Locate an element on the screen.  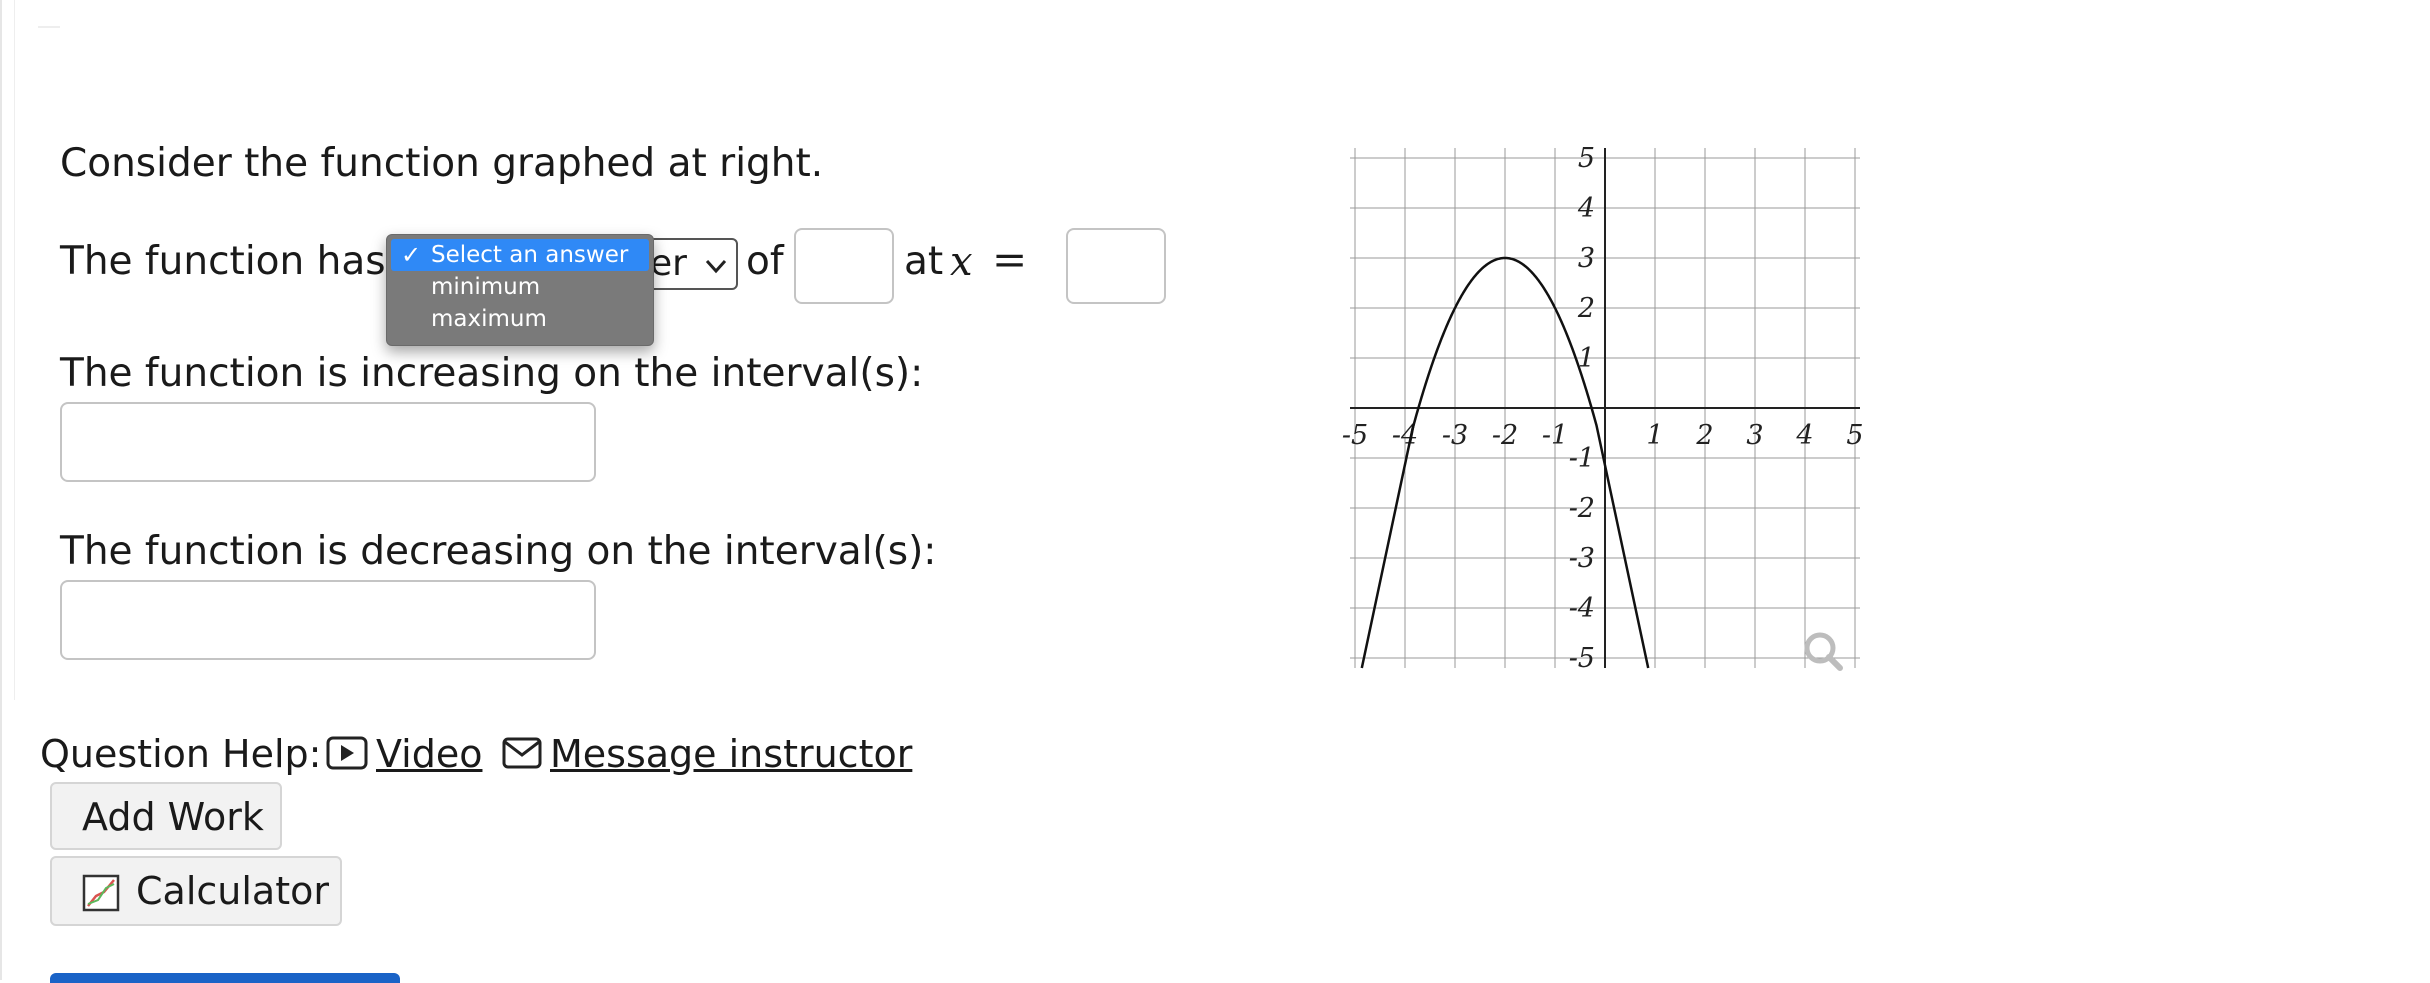
equals-sign: = is located at coordinates (1010, 259).